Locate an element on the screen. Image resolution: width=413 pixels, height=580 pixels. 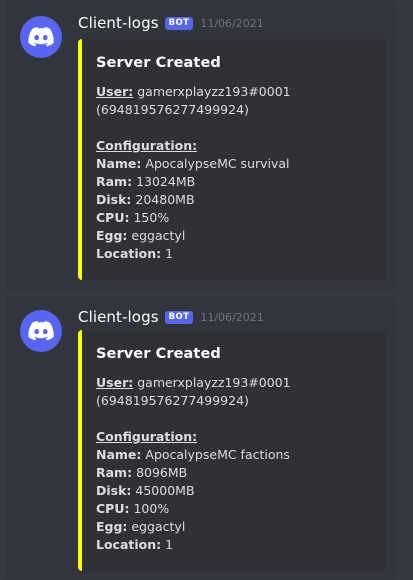
field-value: ApocalypseMC survival is located at coordinates (217, 163).